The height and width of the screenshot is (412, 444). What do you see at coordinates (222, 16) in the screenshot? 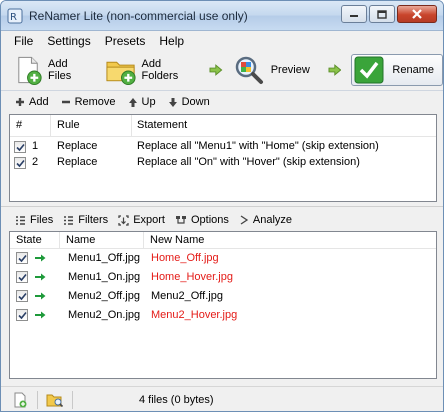
I see `title-bar: R ReNamer Lite (non-commercial use only)` at bounding box center [222, 16].